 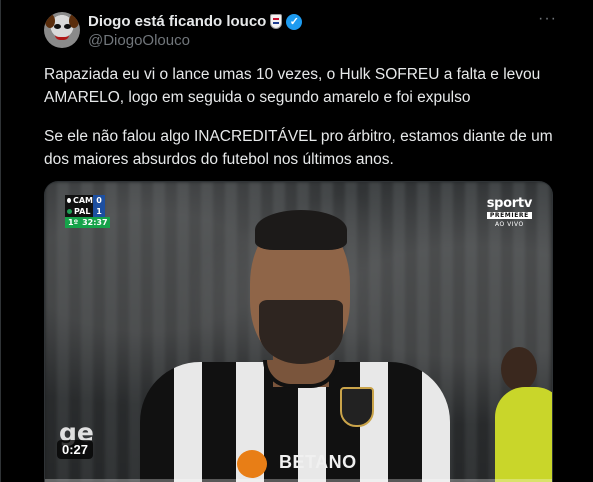 What do you see at coordinates (69, 200) in the screenshot?
I see `home-team-crest-icon` at bounding box center [69, 200].